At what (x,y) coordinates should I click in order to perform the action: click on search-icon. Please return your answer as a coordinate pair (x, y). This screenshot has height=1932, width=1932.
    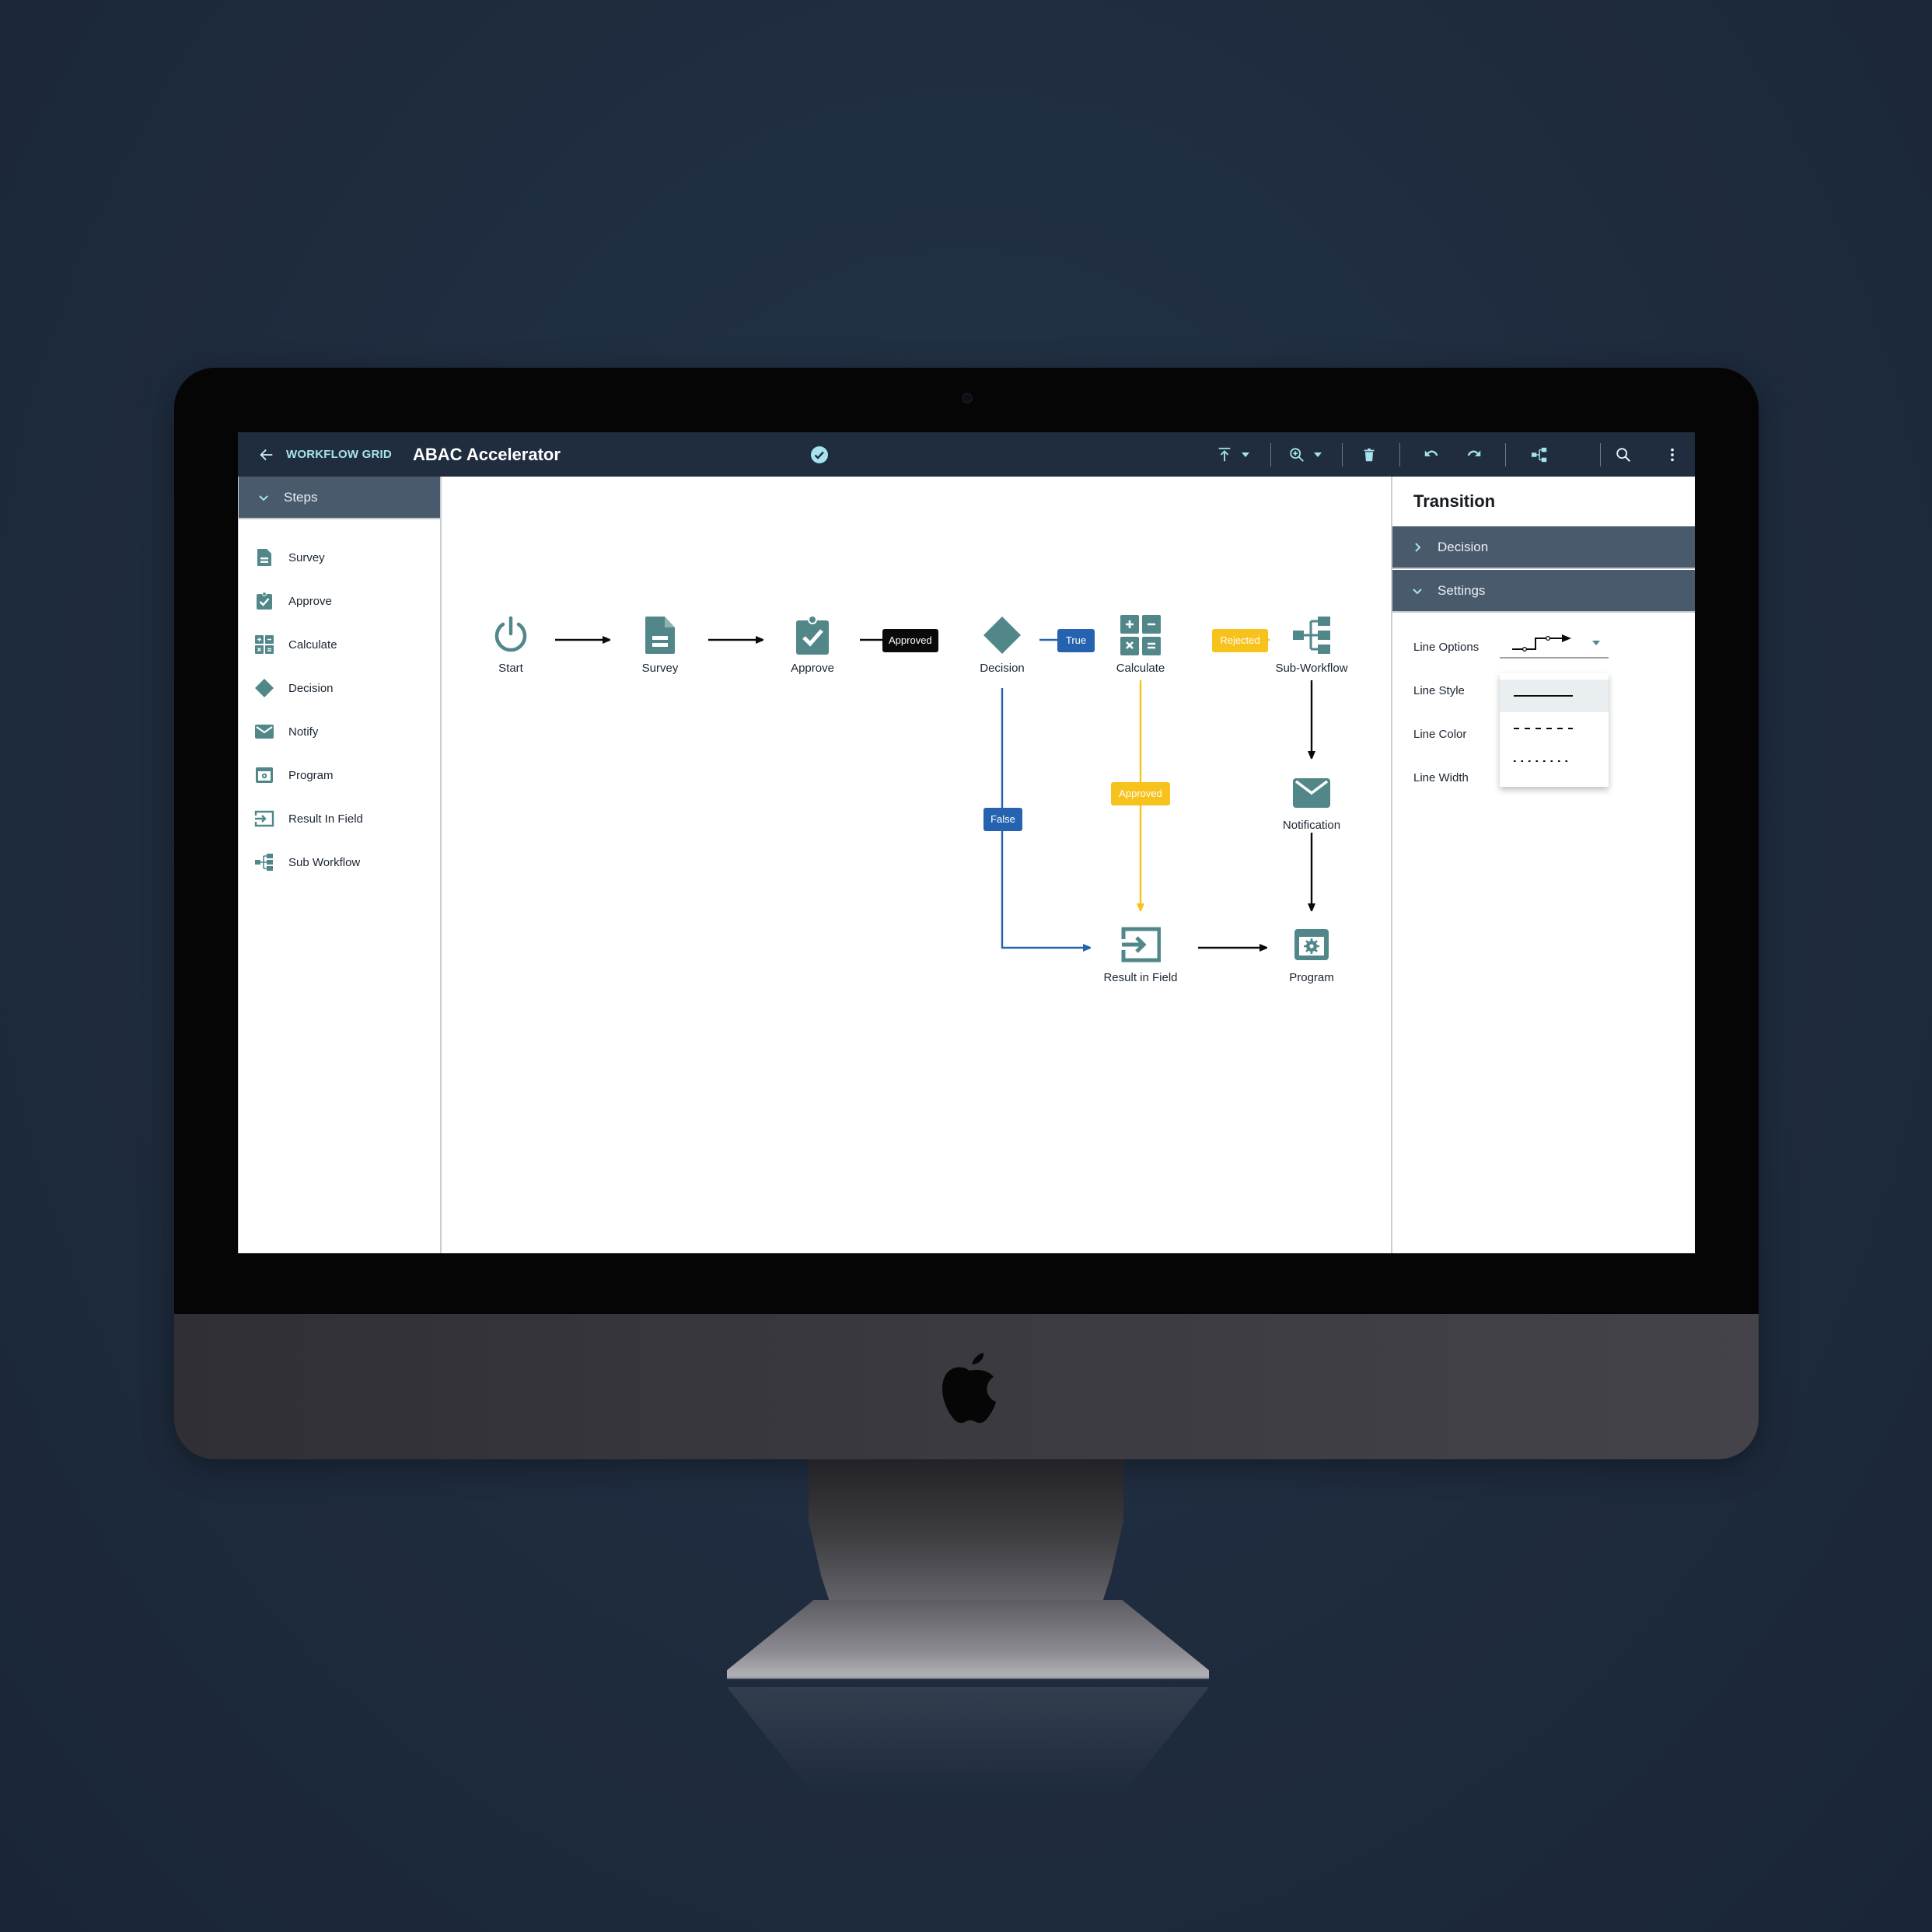
    Looking at the image, I should click on (1623, 454).